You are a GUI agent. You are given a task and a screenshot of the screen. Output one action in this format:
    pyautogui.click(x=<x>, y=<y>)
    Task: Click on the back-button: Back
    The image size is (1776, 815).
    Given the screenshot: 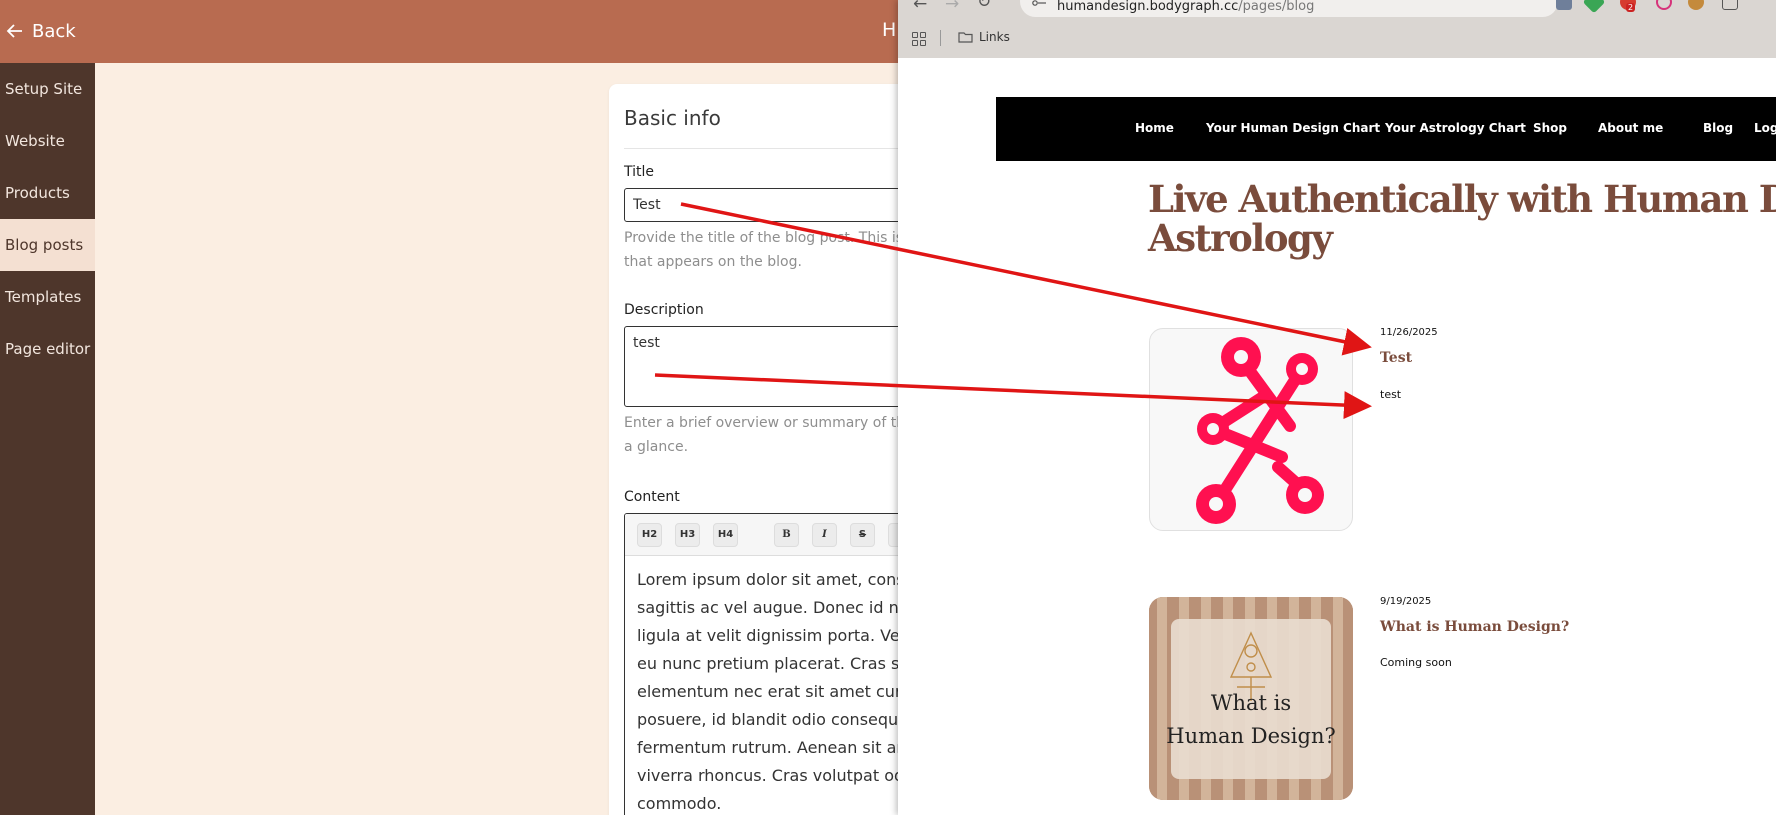 What is the action you would take?
    pyautogui.click(x=41, y=31)
    